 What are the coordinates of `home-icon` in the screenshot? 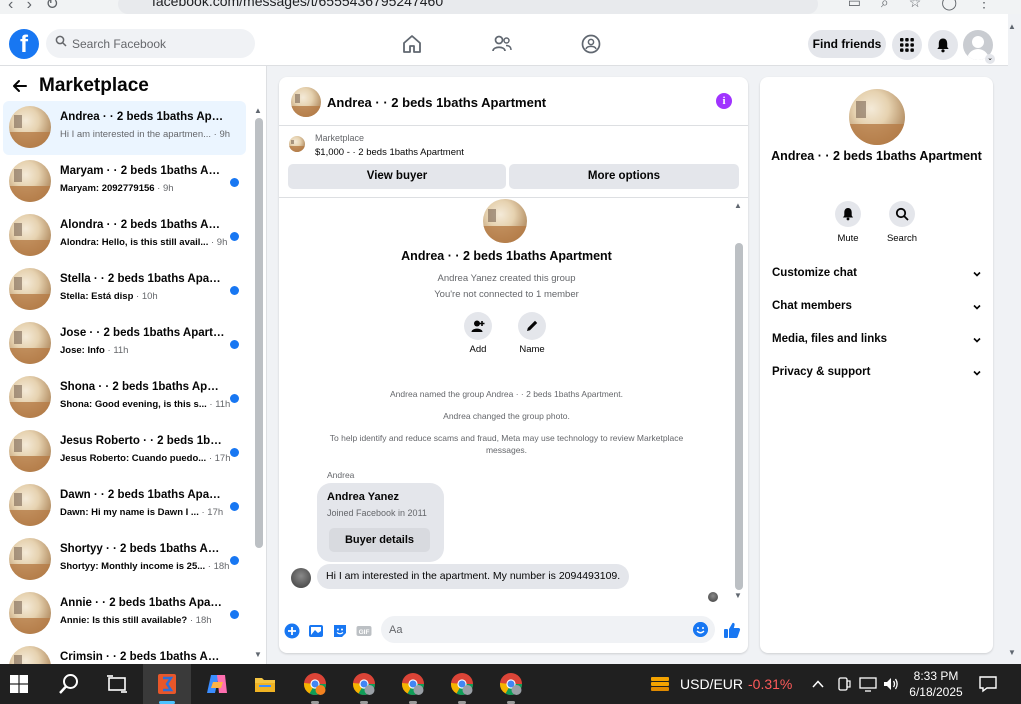 It's located at (412, 44).